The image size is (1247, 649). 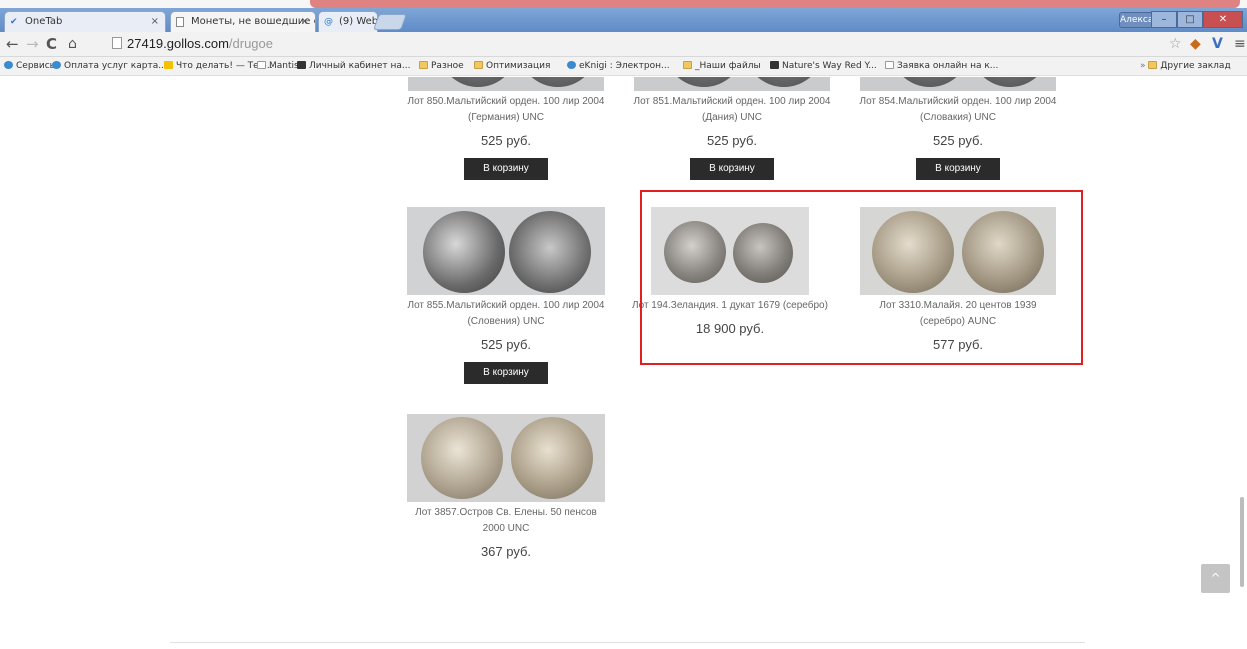 I want to click on tab-label: Монеты, не вошедшие с, so click(x=253, y=21).